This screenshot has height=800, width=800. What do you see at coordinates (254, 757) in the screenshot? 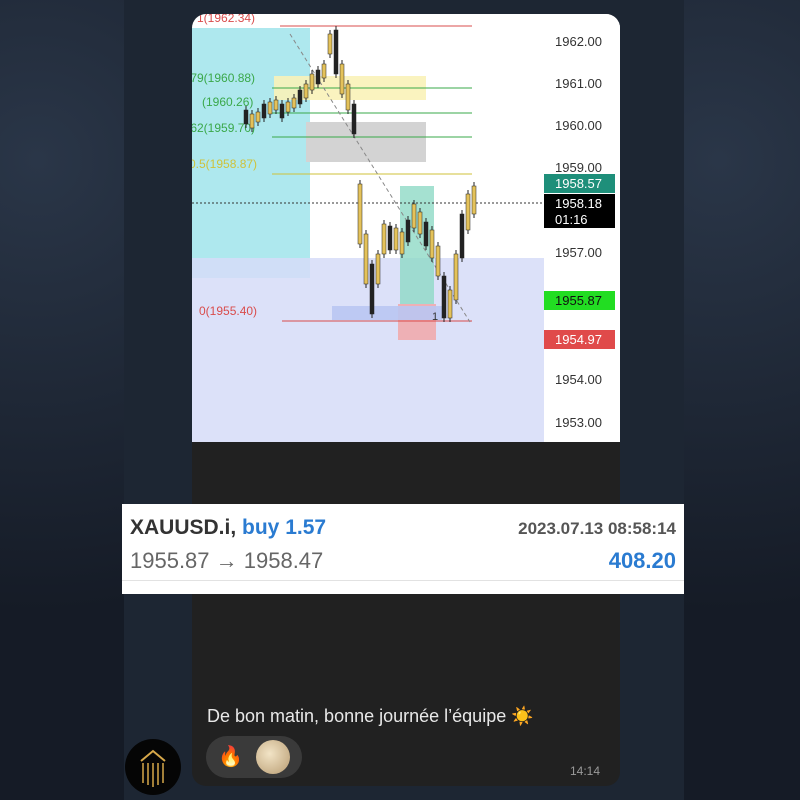
I see `reactions-bar: 🔥` at bounding box center [254, 757].